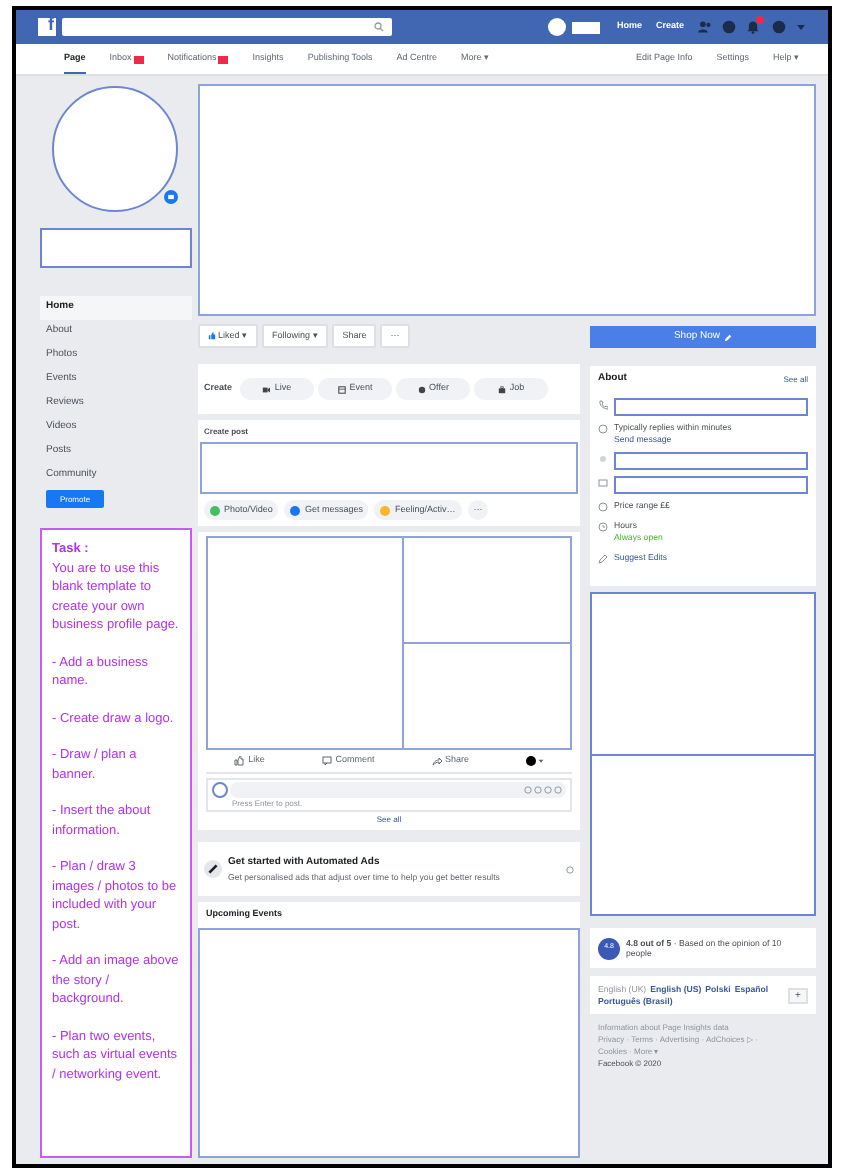 This screenshot has height=1174, width=846. Describe the element at coordinates (586, 27) in the screenshot. I see `profile-name-box` at that location.